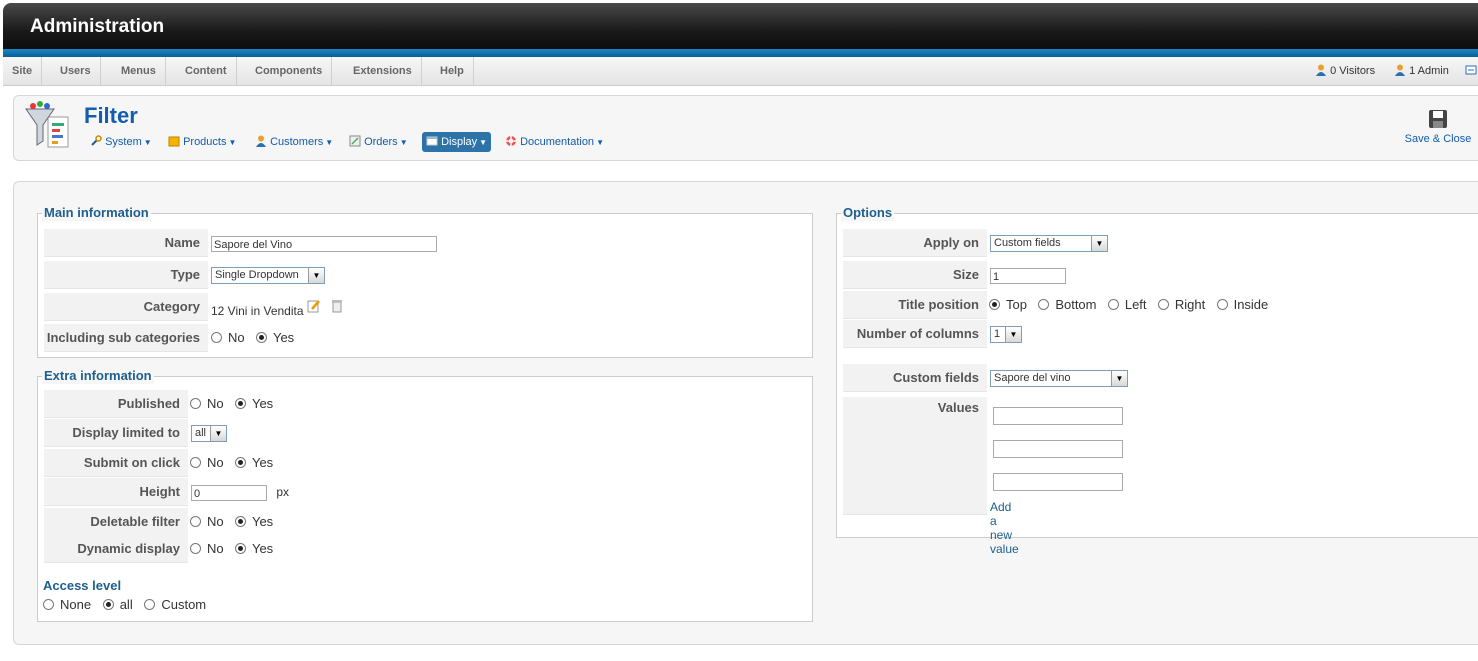  Describe the element at coordinates (96, 213) in the screenshot. I see `main-information-legend: Main information` at that location.